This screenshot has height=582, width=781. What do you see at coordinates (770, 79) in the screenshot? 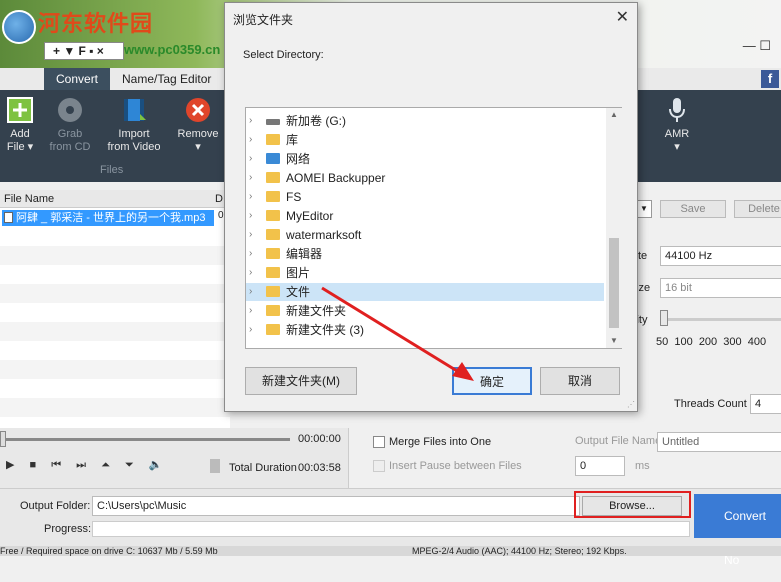
I see `facebook-icon: f` at bounding box center [770, 79].